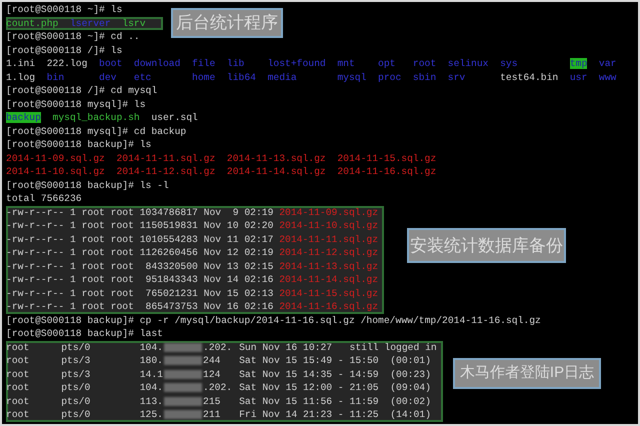 The width and height of the screenshot is (640, 426). I want to click on terminal-line: [root@S000118 backup]# ls, so click(79, 145).